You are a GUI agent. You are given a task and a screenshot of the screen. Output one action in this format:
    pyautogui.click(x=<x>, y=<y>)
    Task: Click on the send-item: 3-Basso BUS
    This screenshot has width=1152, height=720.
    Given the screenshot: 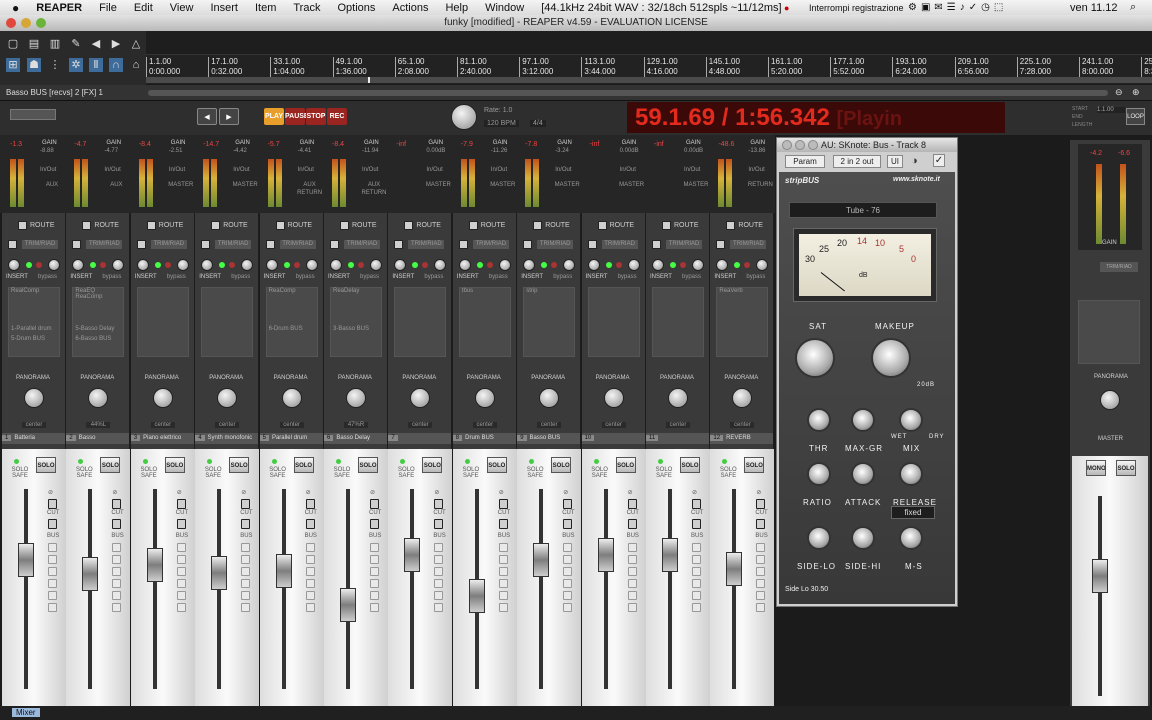 What is the action you would take?
    pyautogui.click(x=351, y=329)
    